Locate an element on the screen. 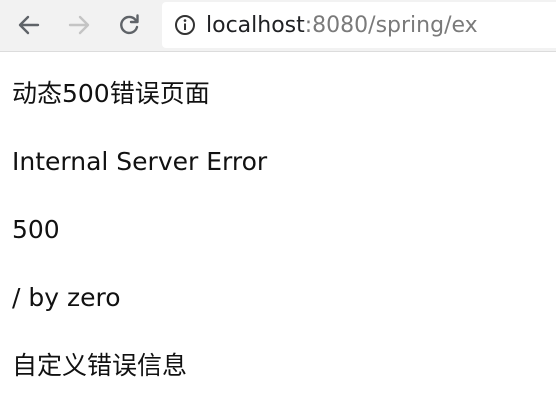 This screenshot has height=413, width=556. address-bar: localhost:8080/spring/ex is located at coordinates (359, 25).